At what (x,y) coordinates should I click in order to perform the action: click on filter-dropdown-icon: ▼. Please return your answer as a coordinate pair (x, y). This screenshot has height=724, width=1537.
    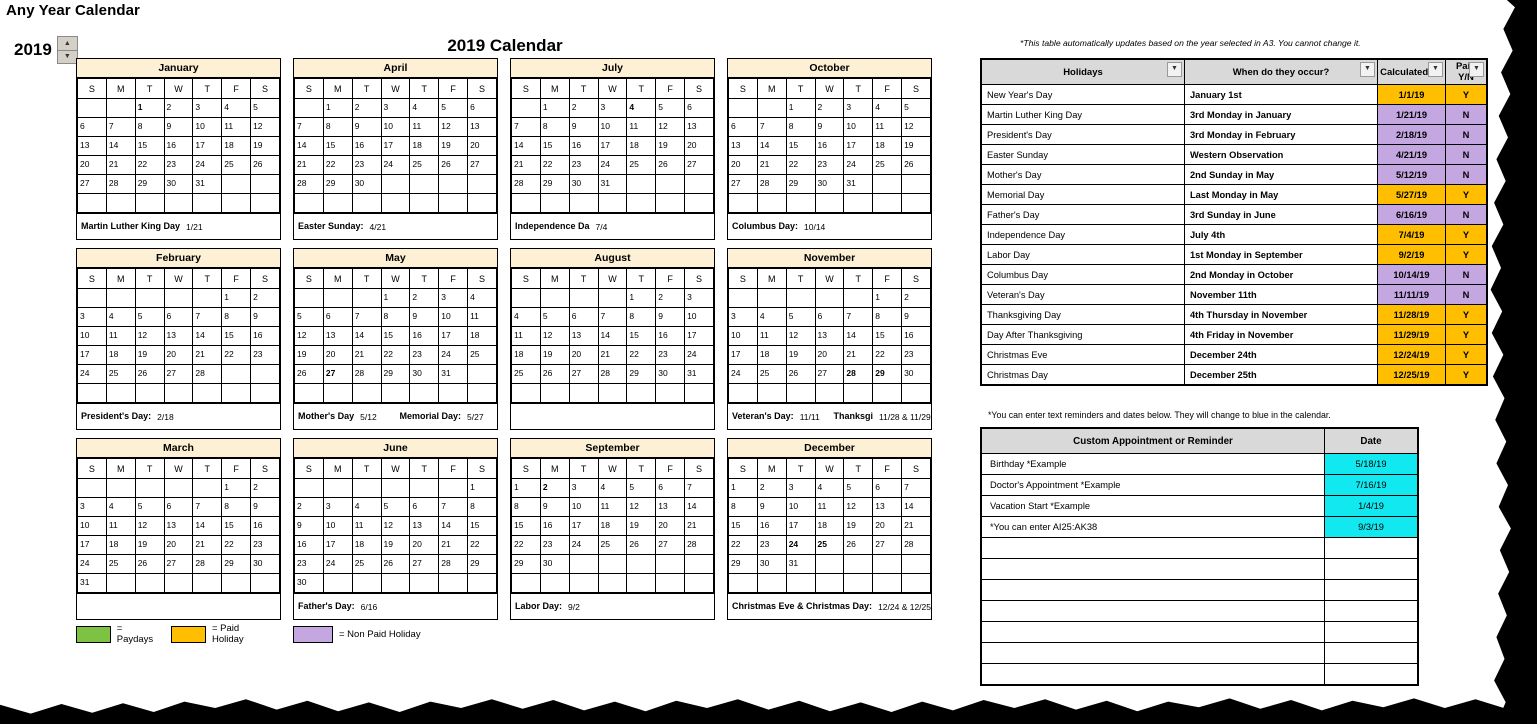
    Looking at the image, I should click on (1435, 69).